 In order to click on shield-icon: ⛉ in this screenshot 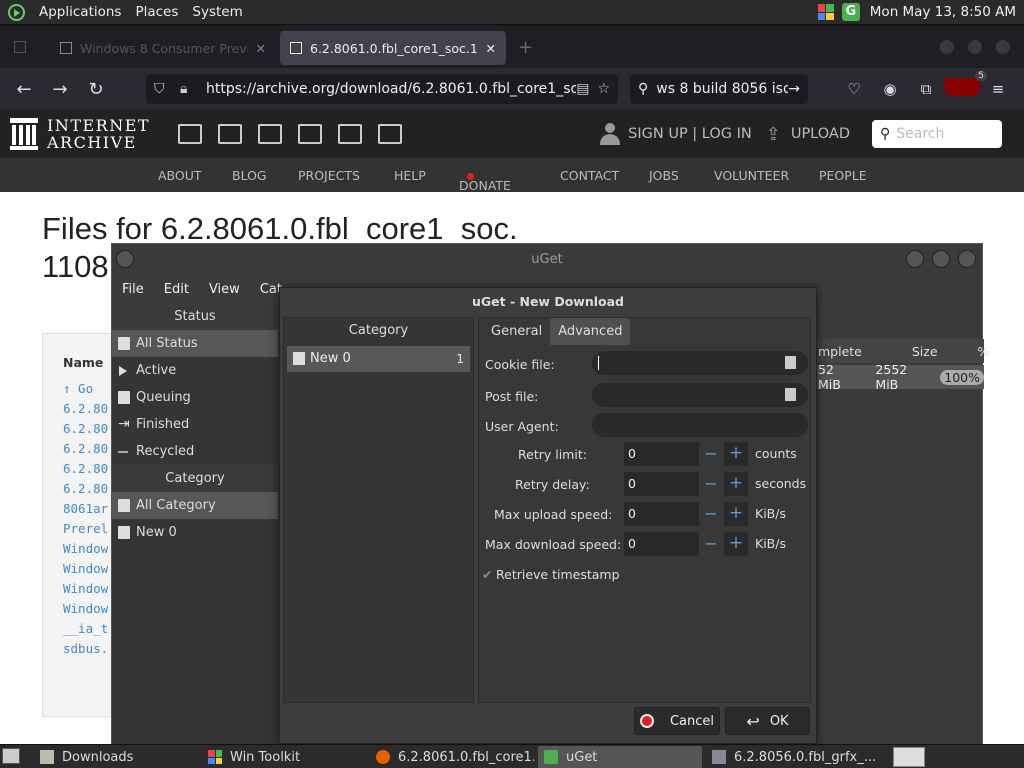, I will do `click(163, 89)`.